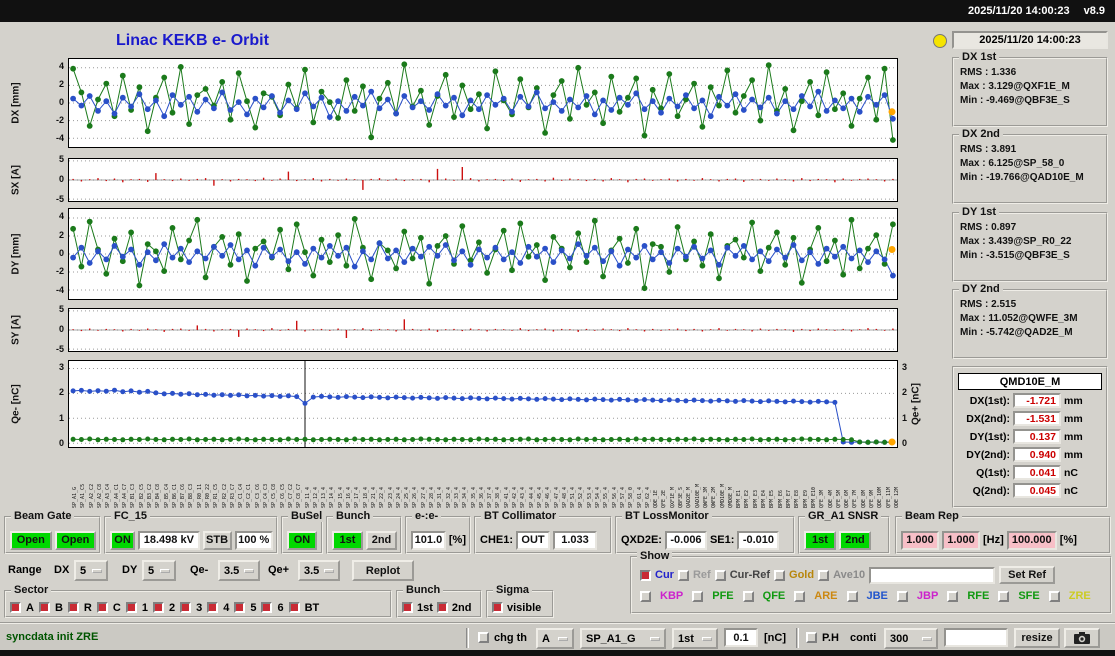  Describe the element at coordinates (15, 607) in the screenshot. I see `sector-a-checkbox` at that location.